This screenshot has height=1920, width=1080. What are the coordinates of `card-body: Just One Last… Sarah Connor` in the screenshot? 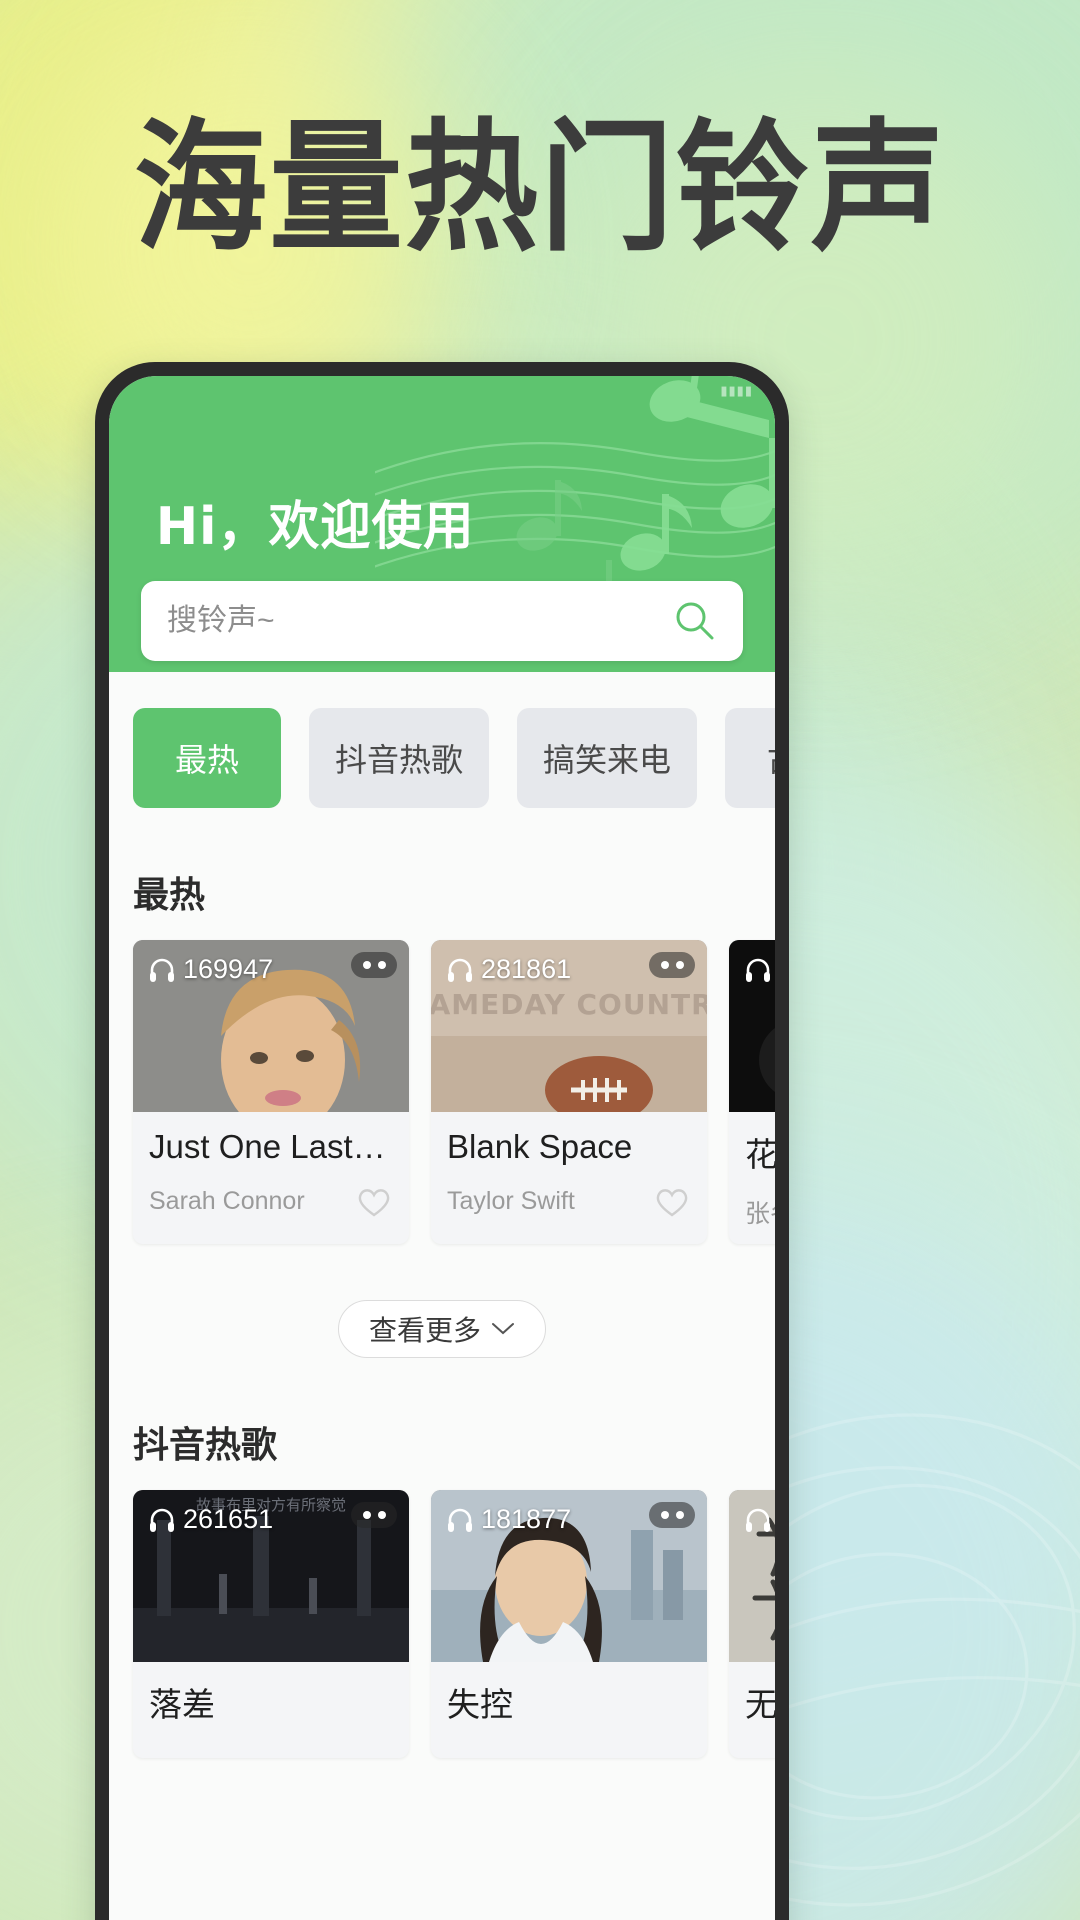 It's located at (271, 1172).